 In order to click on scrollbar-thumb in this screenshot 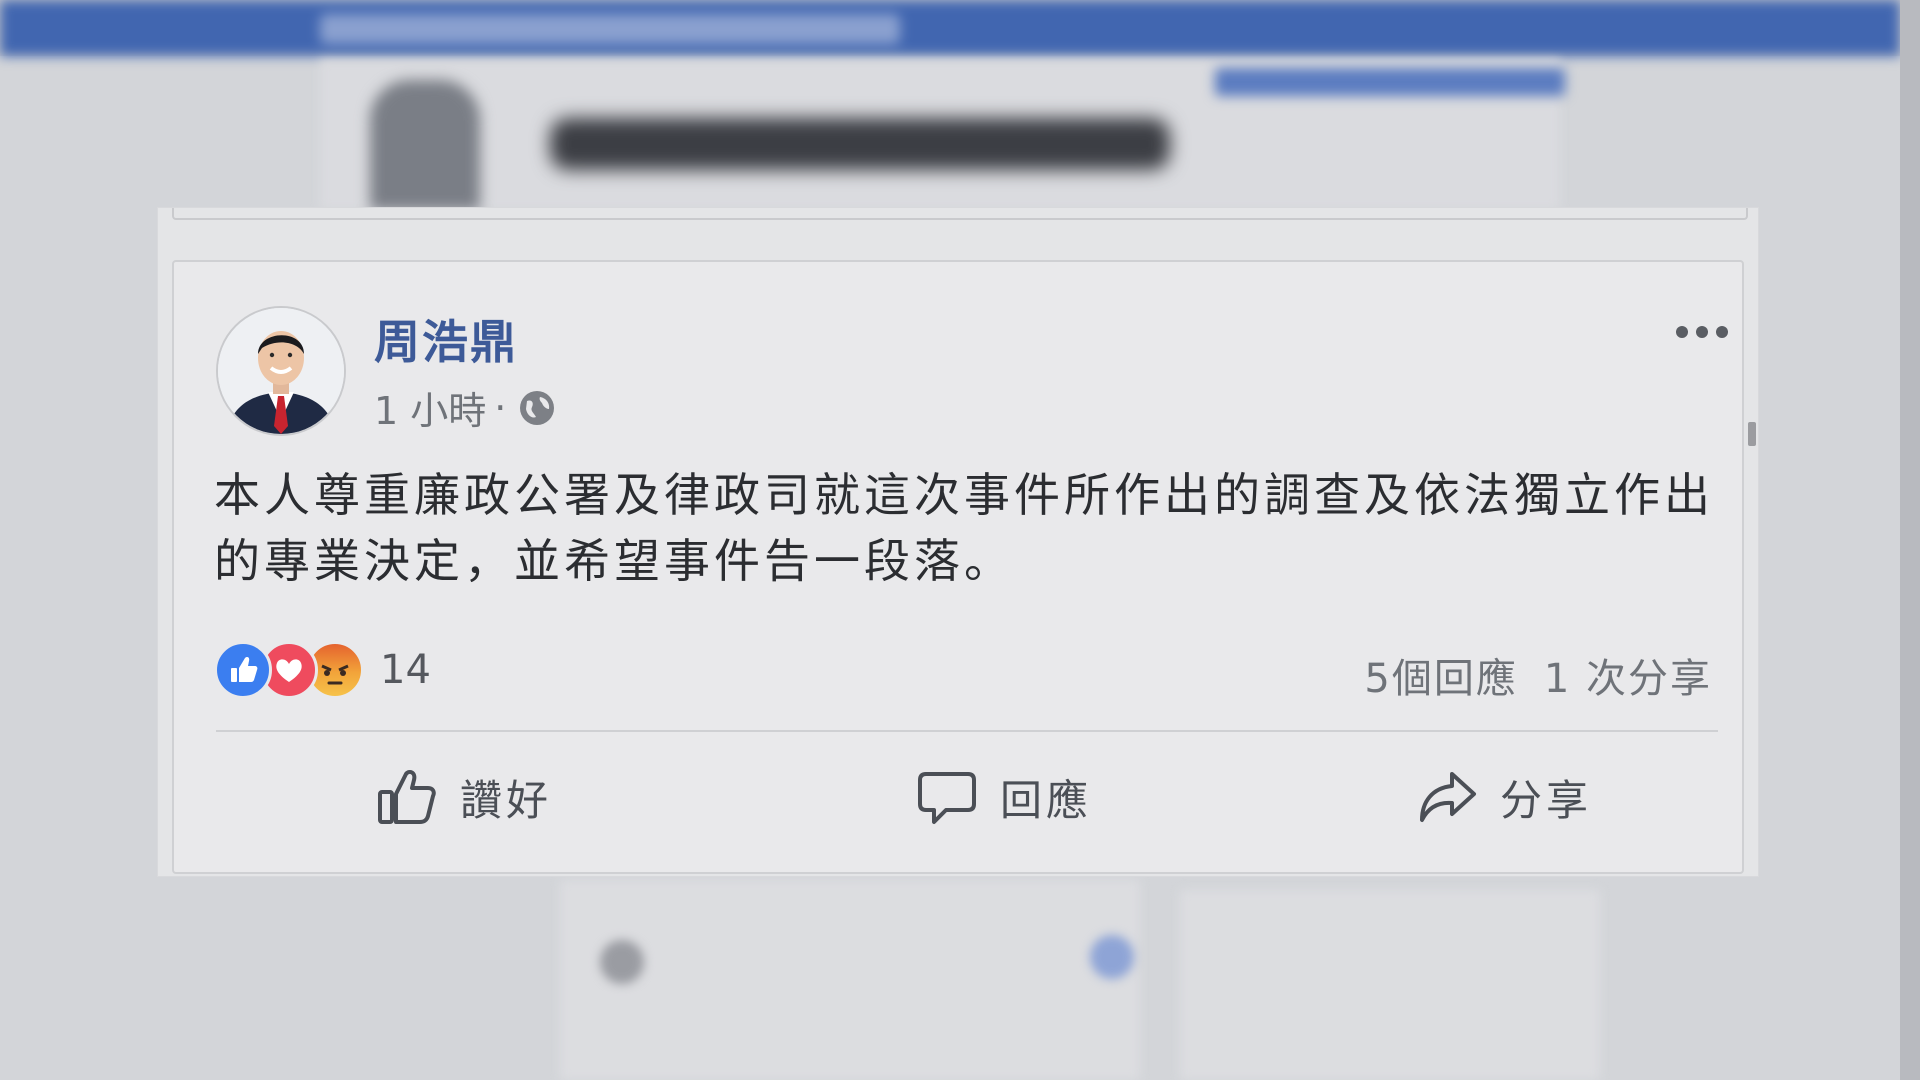, I will do `click(1752, 434)`.